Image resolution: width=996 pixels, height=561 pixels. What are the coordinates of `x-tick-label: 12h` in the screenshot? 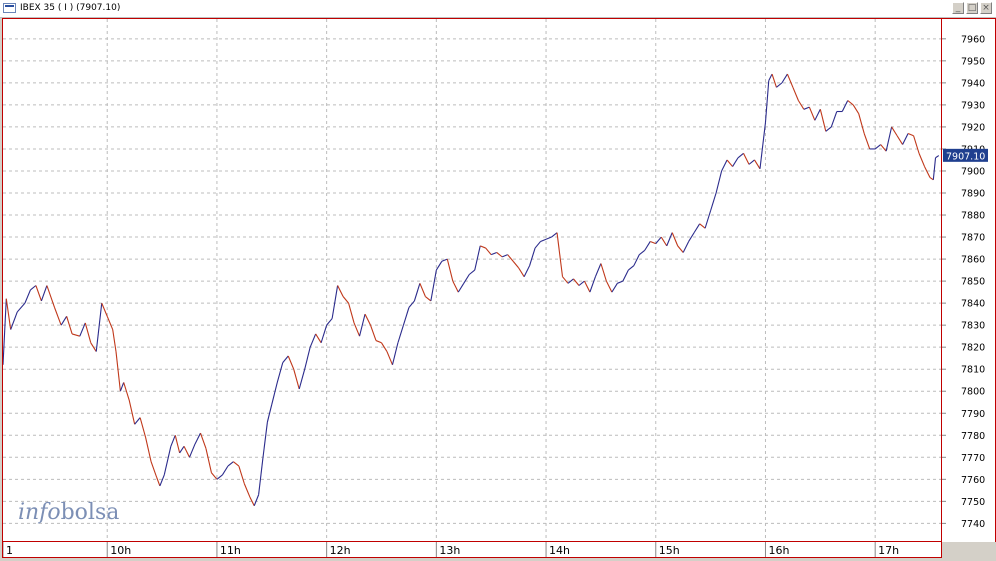 It's located at (340, 550).